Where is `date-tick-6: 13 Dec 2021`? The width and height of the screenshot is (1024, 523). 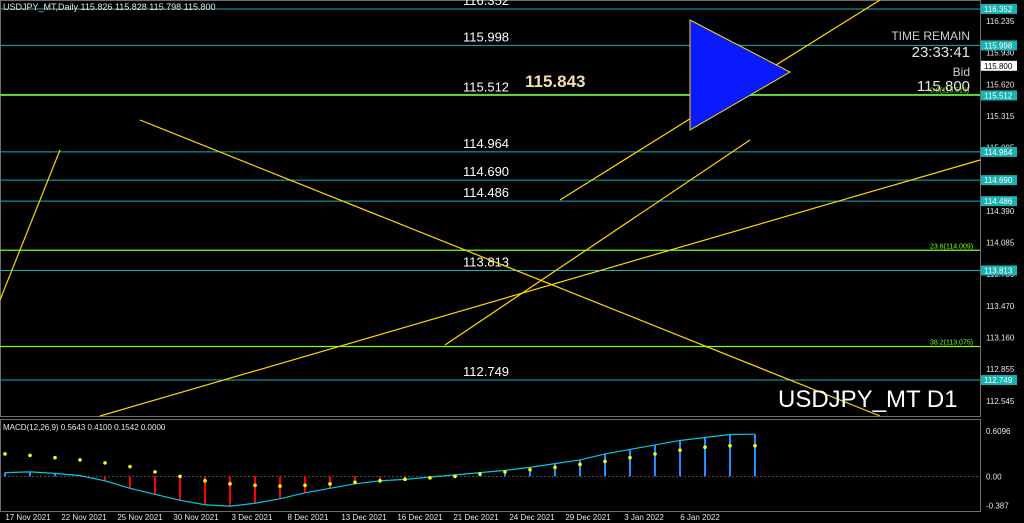 date-tick-6: 13 Dec 2021 is located at coordinates (364, 517).